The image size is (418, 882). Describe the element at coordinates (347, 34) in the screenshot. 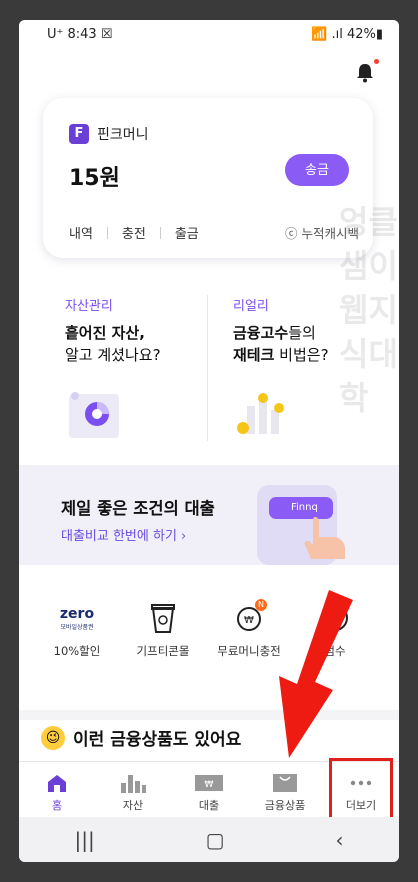

I see `status-indicators: 📶 .ıl 42%▮` at that location.